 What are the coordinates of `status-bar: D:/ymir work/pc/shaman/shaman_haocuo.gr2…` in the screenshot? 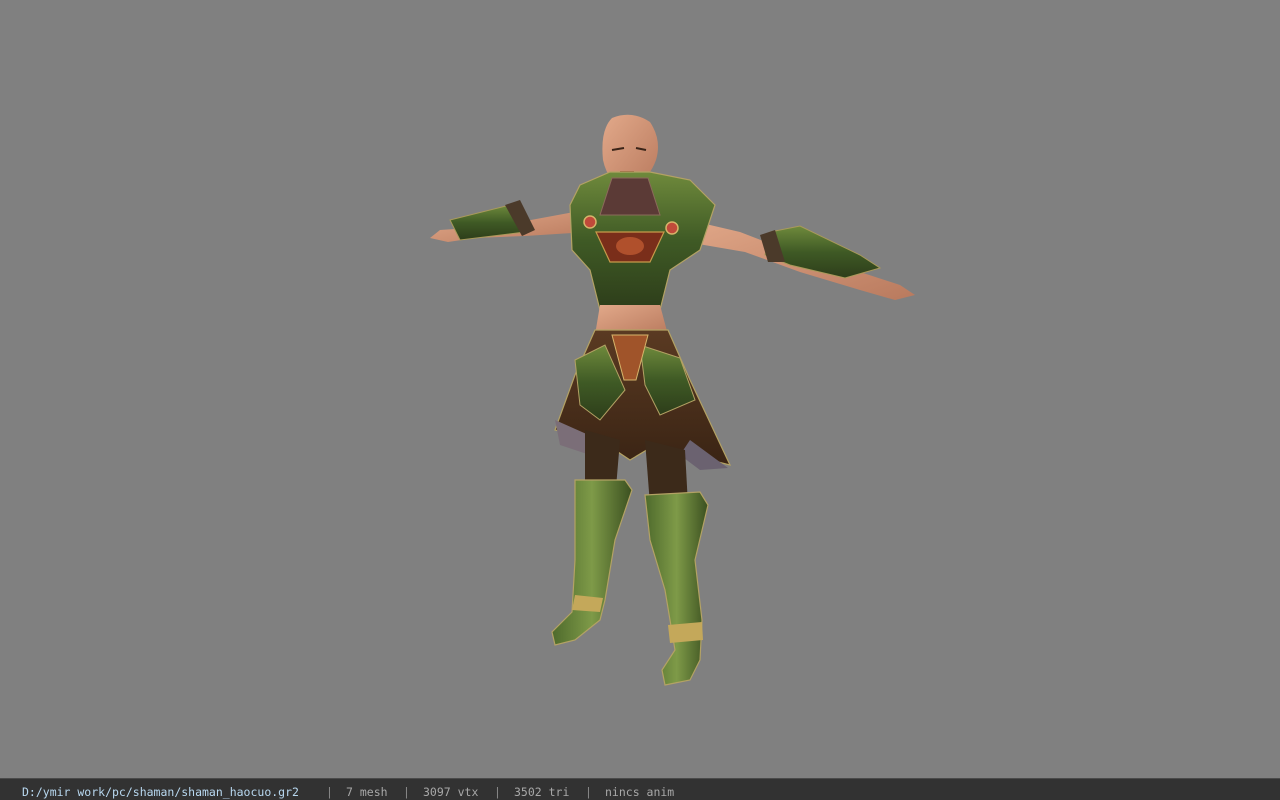 It's located at (640, 789).